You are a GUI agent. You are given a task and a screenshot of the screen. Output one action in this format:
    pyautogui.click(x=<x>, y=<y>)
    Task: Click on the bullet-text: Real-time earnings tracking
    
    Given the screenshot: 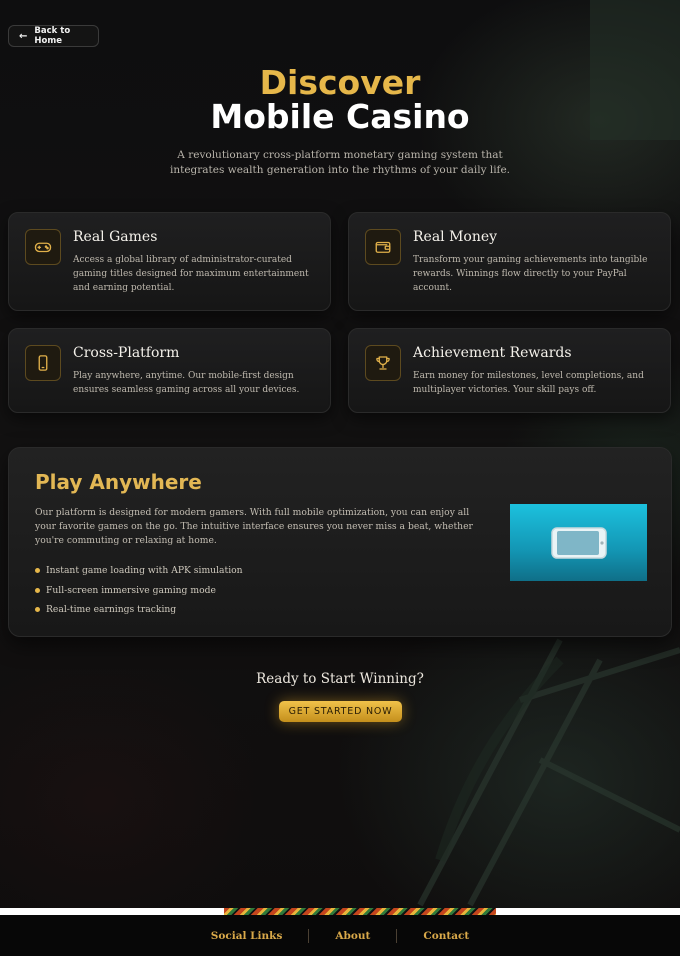 What is the action you would take?
    pyautogui.click(x=111, y=610)
    